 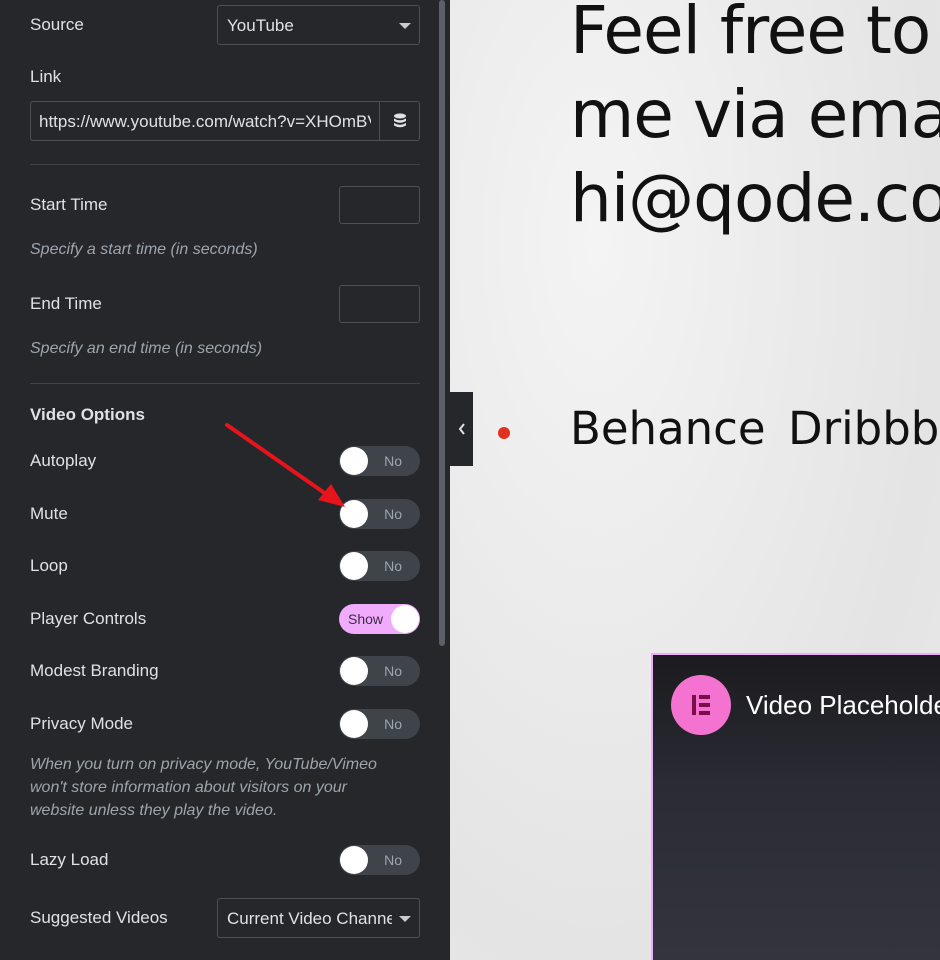 What do you see at coordinates (49, 513) in the screenshot?
I see `mute-label: Mute` at bounding box center [49, 513].